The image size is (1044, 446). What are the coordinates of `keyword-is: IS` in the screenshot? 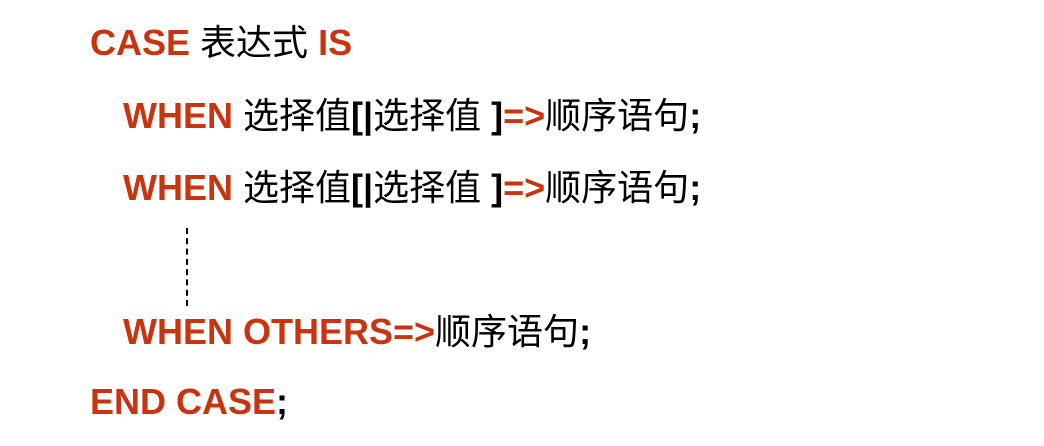 It's located at (335, 42).